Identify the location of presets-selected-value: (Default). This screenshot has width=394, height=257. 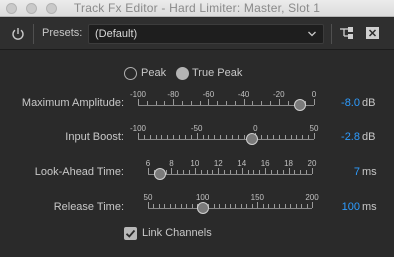
(116, 34).